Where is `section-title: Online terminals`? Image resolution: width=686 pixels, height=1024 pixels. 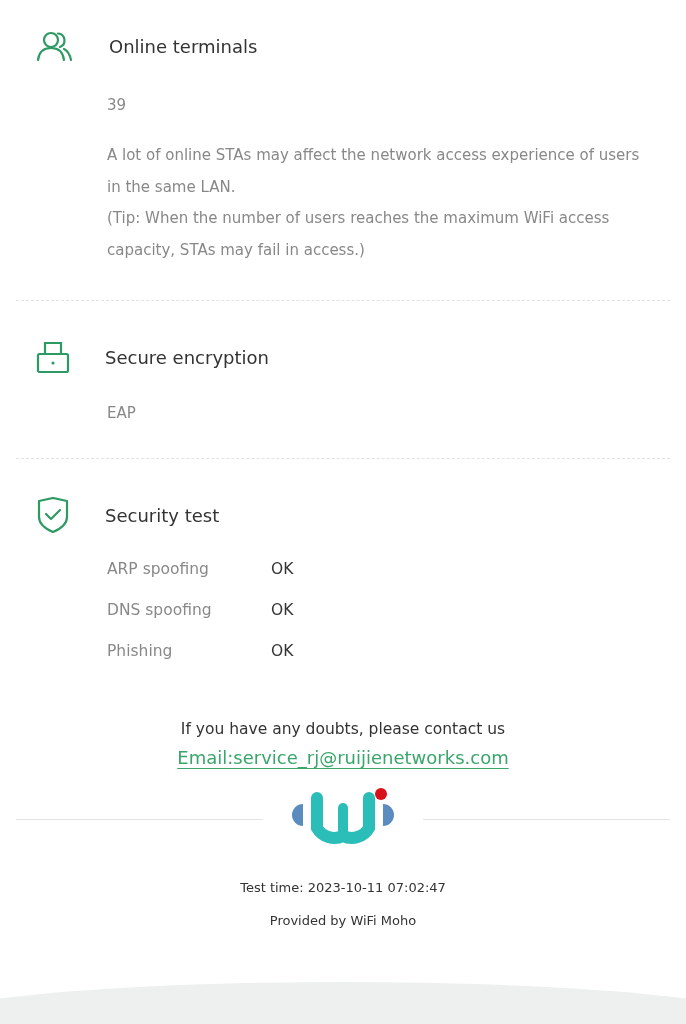
section-title: Online terminals is located at coordinates (183, 46).